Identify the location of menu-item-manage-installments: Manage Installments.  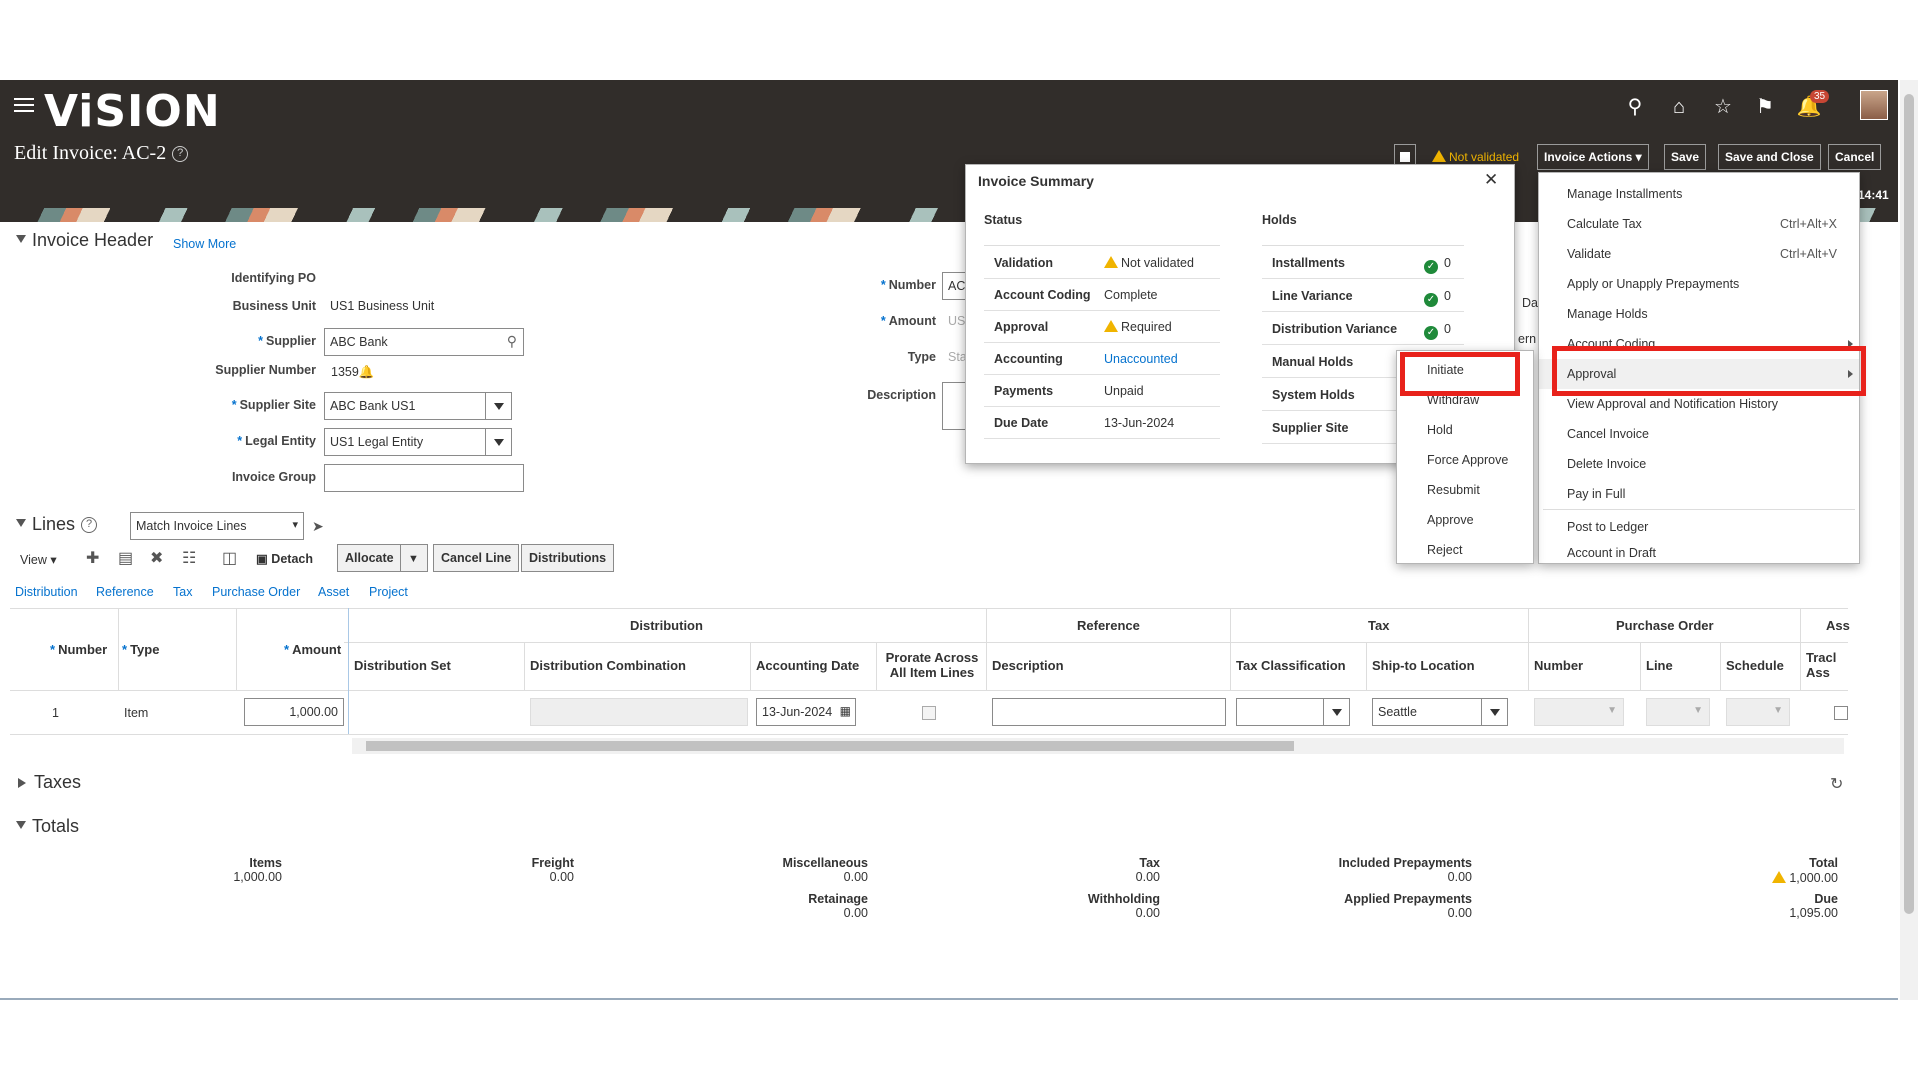
(1699, 194).